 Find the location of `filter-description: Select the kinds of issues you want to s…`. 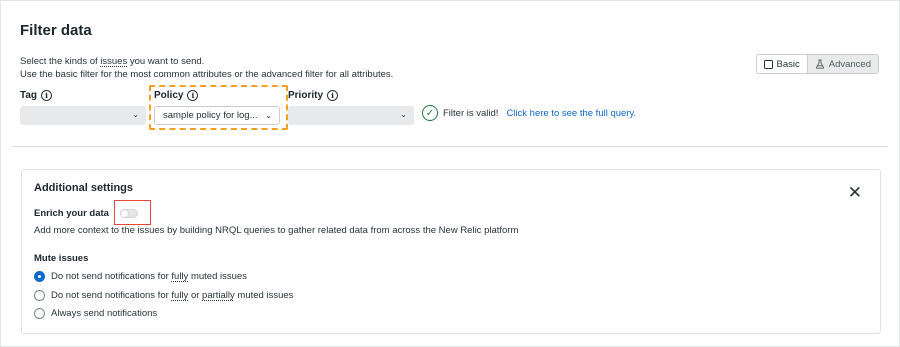

filter-description: Select the kinds of issues you want to s… is located at coordinates (206, 68).